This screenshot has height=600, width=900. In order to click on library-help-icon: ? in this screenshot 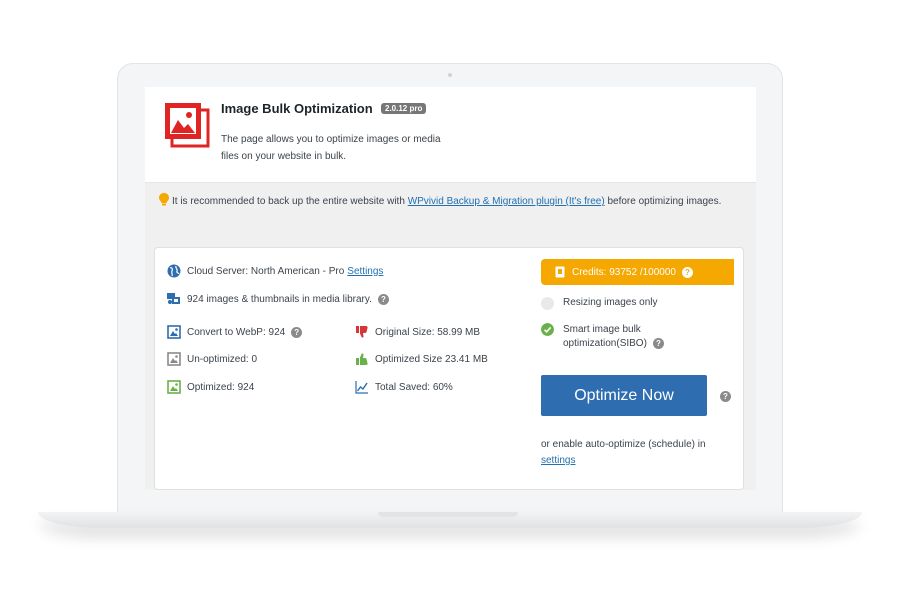, I will do `click(383, 299)`.